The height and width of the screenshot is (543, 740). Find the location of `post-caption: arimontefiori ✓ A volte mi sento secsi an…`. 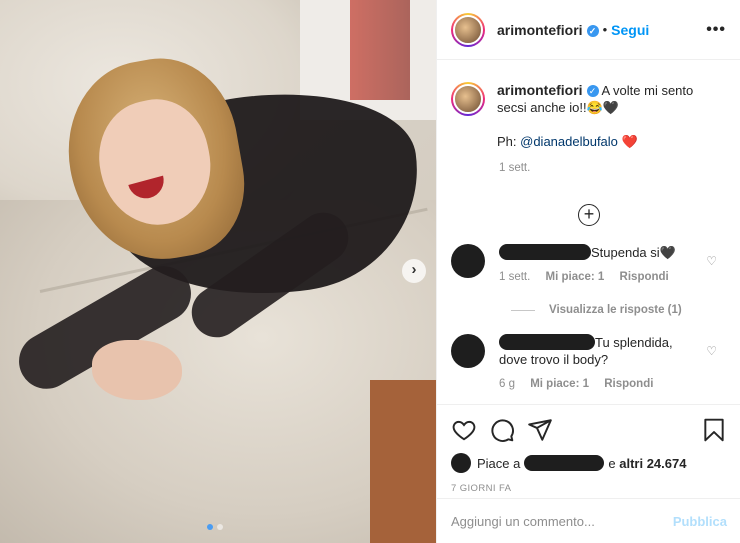

post-caption: arimontefiori ✓ A volte mi sento secsi an… is located at coordinates (589, 116).